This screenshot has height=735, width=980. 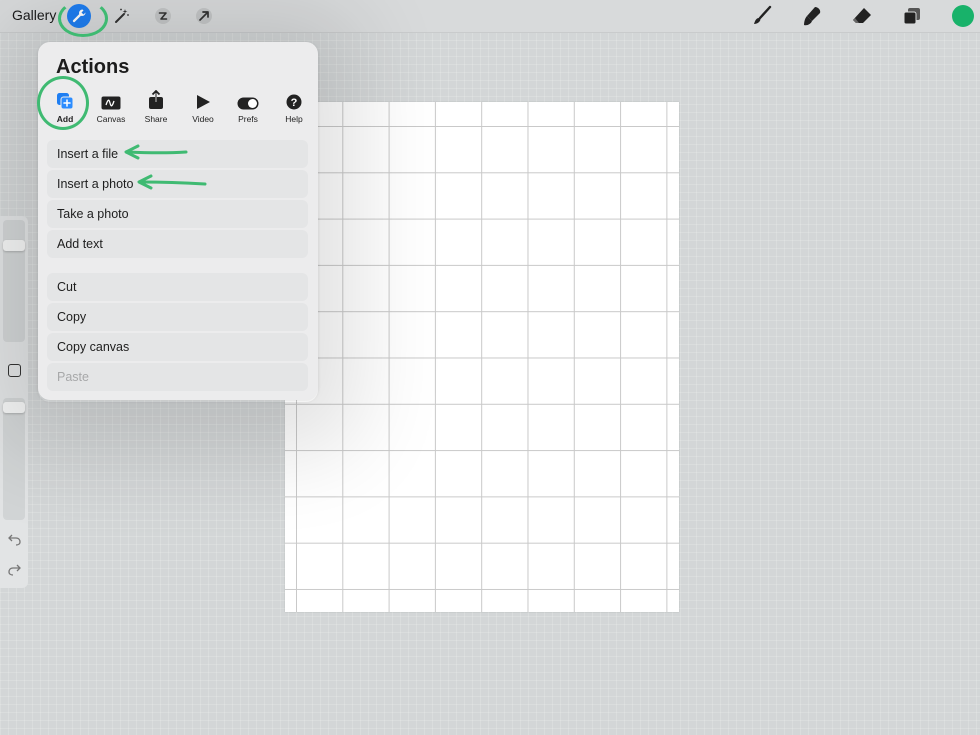 I want to click on menu-item-paste: Paste, so click(x=177, y=377).